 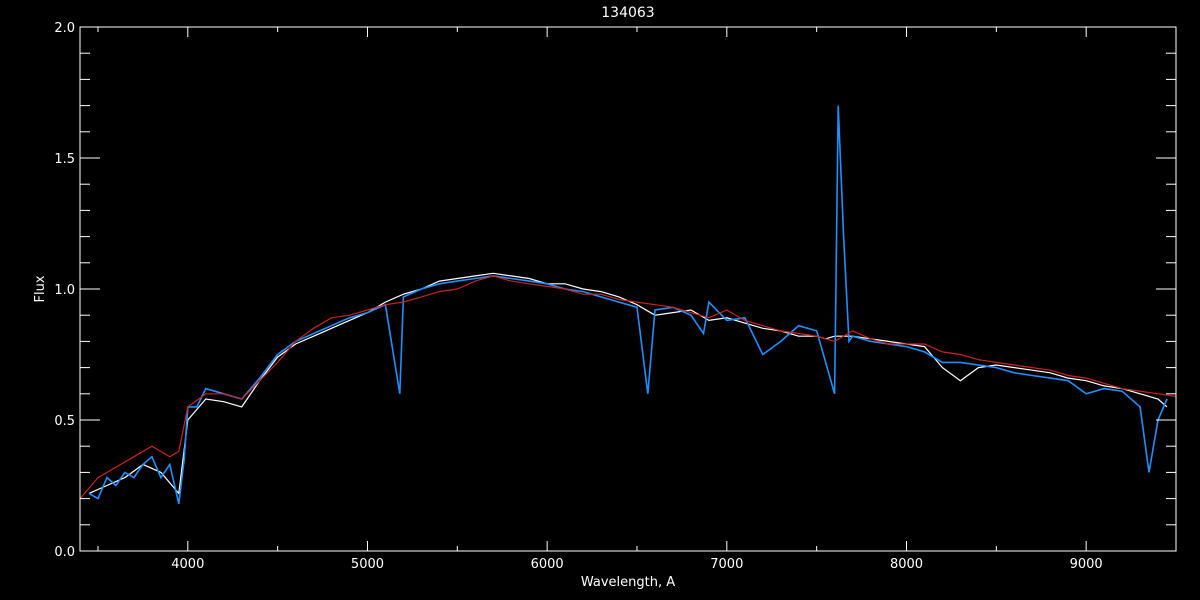 I want to click on x-tick-label: 7000, so click(x=726, y=564).